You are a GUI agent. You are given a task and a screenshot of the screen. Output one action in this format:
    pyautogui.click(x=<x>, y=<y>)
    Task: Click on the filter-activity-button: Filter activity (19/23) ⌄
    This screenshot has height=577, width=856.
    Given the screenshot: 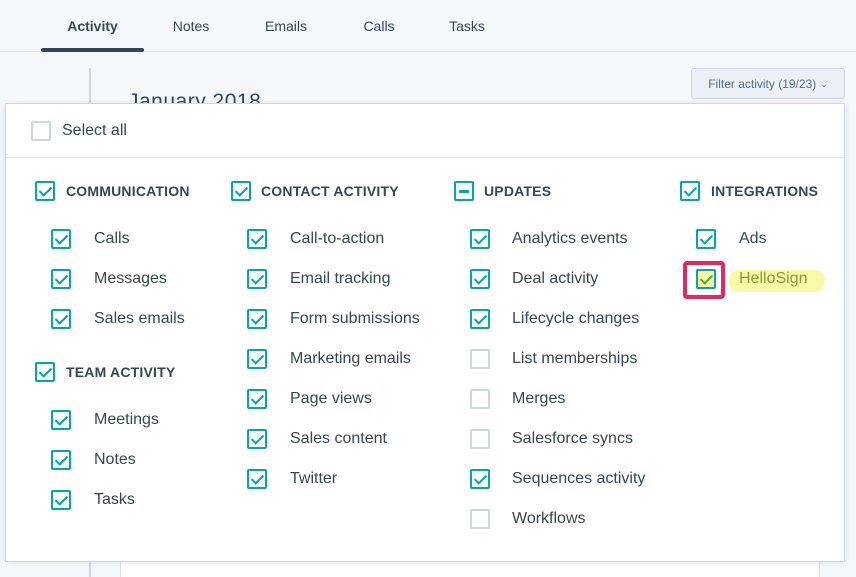 What is the action you would take?
    pyautogui.click(x=768, y=83)
    